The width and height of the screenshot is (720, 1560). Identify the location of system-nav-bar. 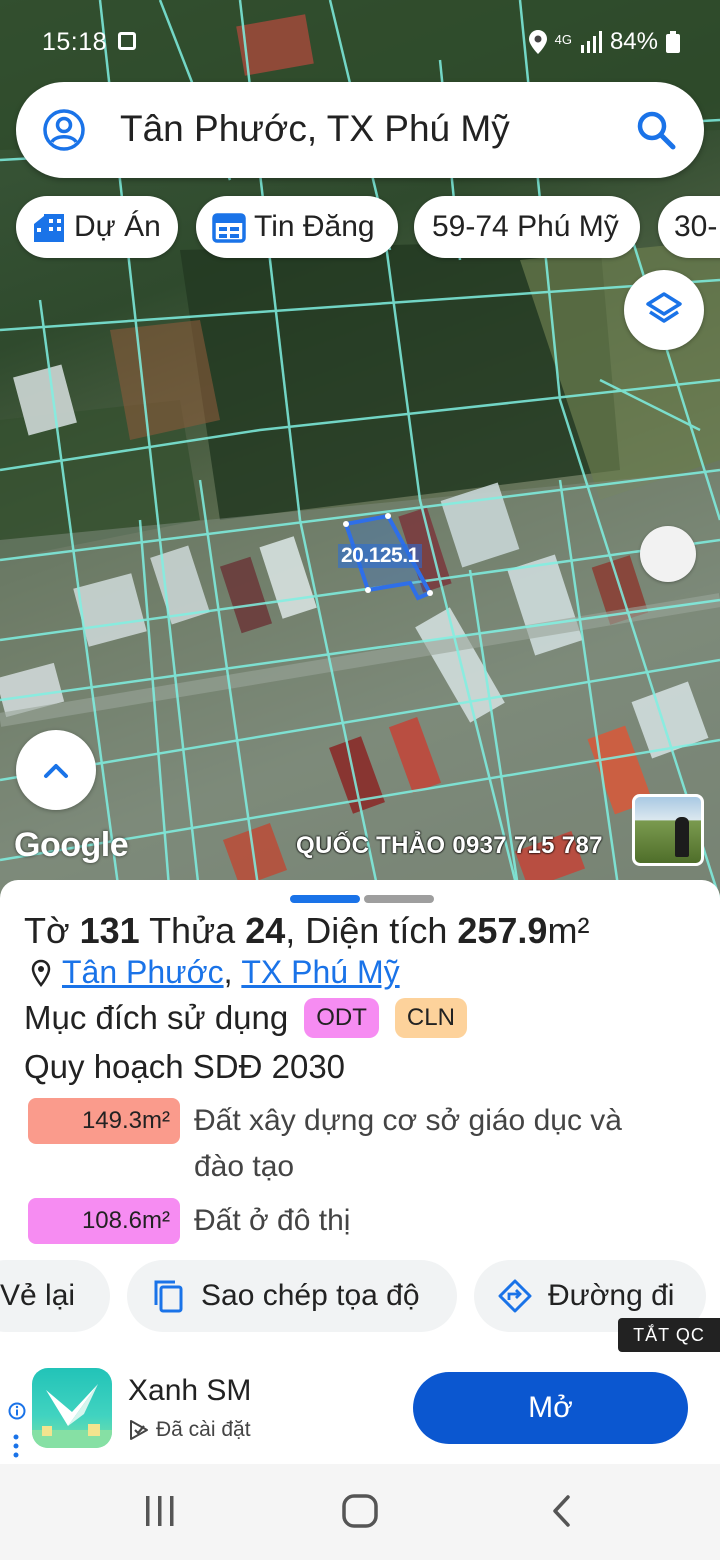
(360, 1512).